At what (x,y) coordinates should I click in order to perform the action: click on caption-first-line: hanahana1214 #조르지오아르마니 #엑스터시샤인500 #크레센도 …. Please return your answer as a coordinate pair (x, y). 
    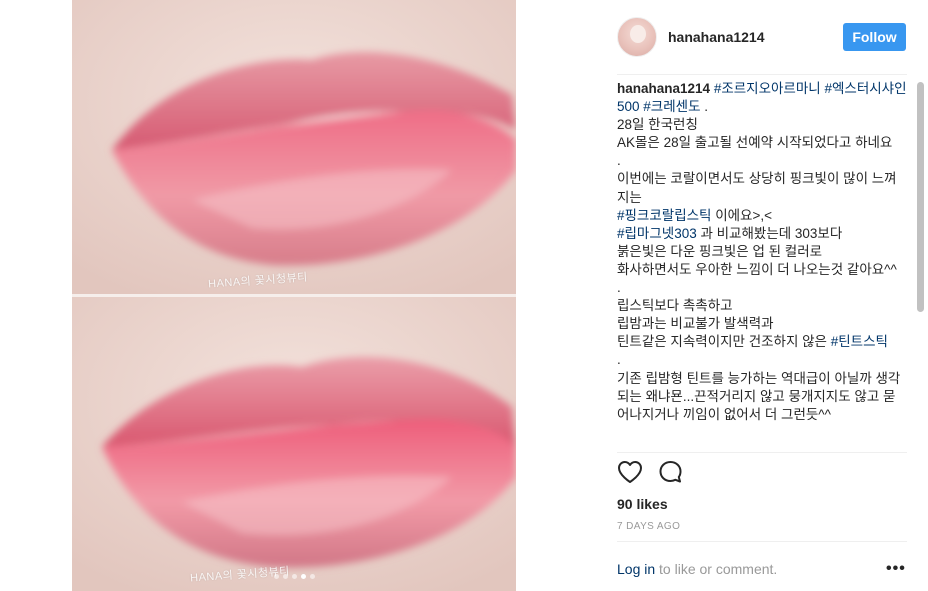
    Looking at the image, I should click on (762, 98).